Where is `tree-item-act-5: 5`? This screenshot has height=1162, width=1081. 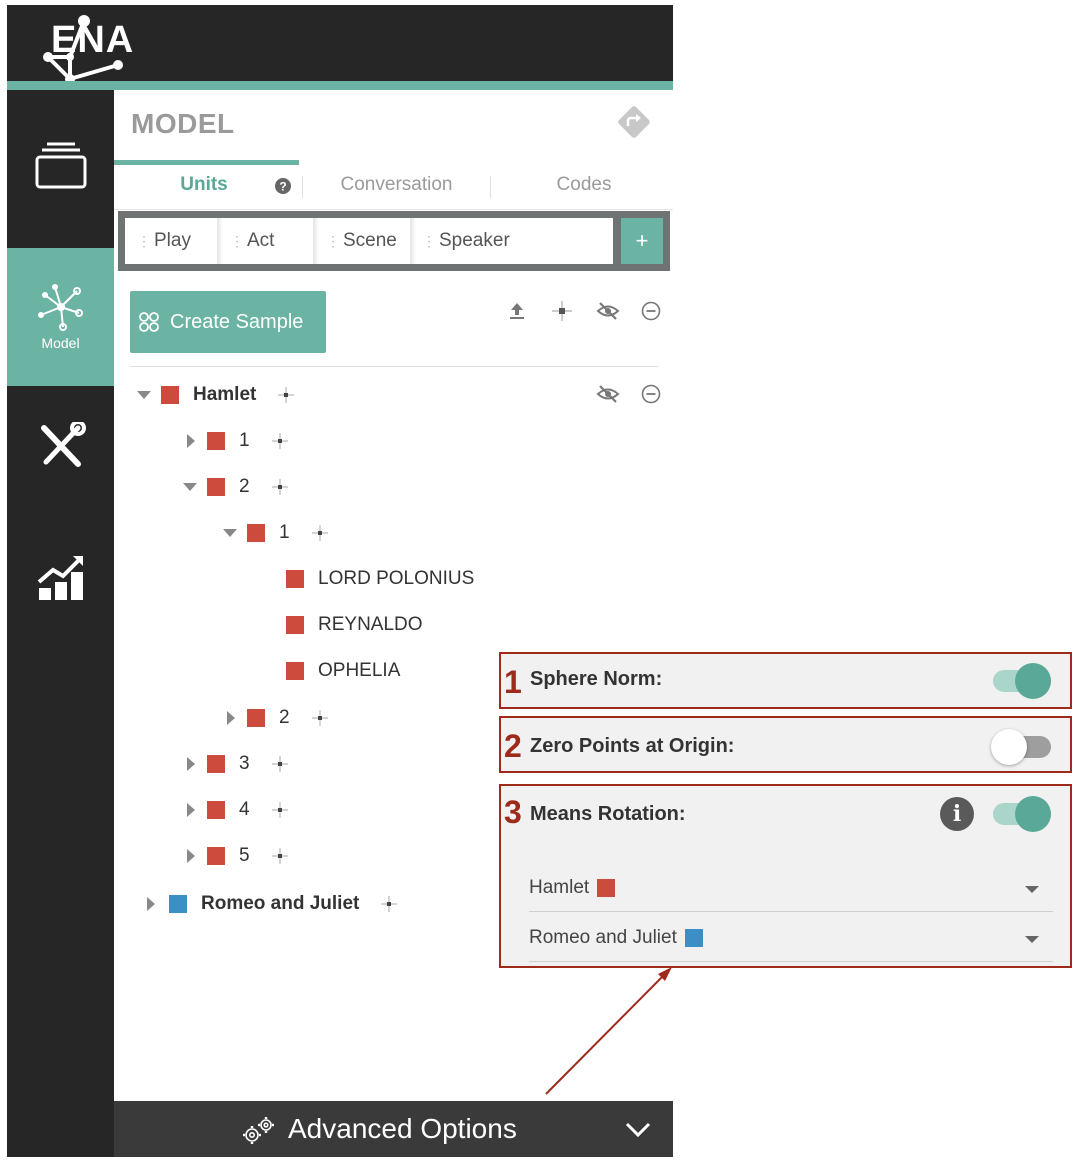 tree-item-act-5: 5 is located at coordinates (238, 856).